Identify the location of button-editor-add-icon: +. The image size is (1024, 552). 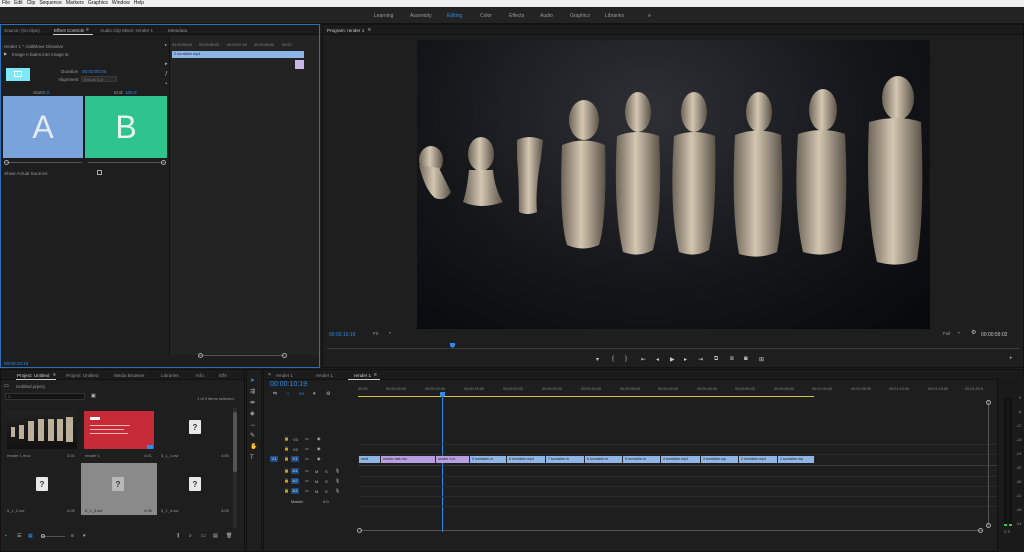
(1011, 359).